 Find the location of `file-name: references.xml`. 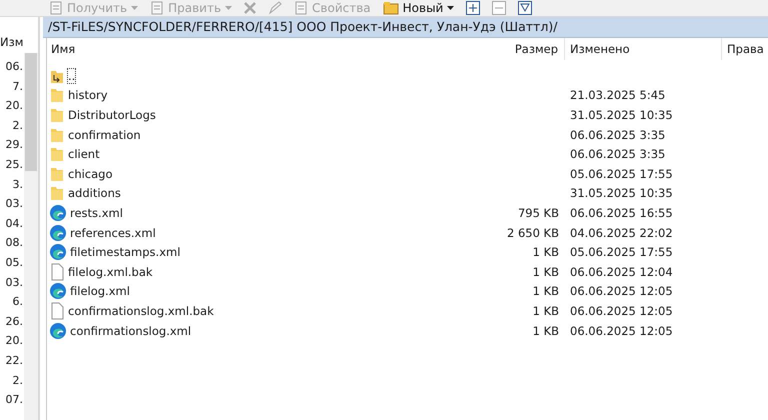

file-name: references.xml is located at coordinates (113, 233).